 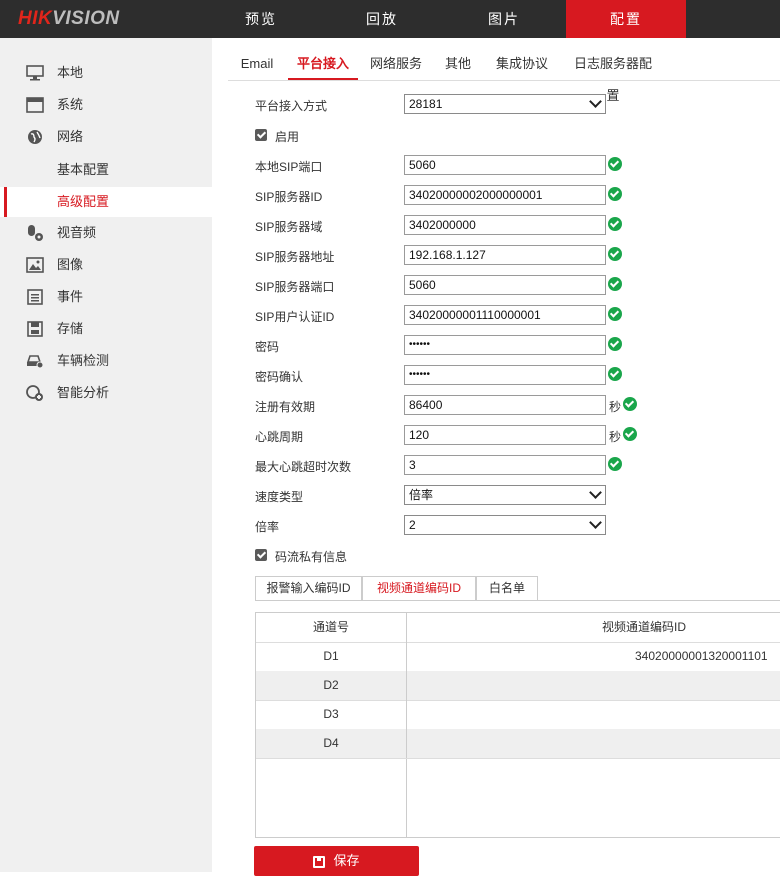 What do you see at coordinates (285, 407) in the screenshot?
I see `register-period-label: 注册有效期` at bounding box center [285, 407].